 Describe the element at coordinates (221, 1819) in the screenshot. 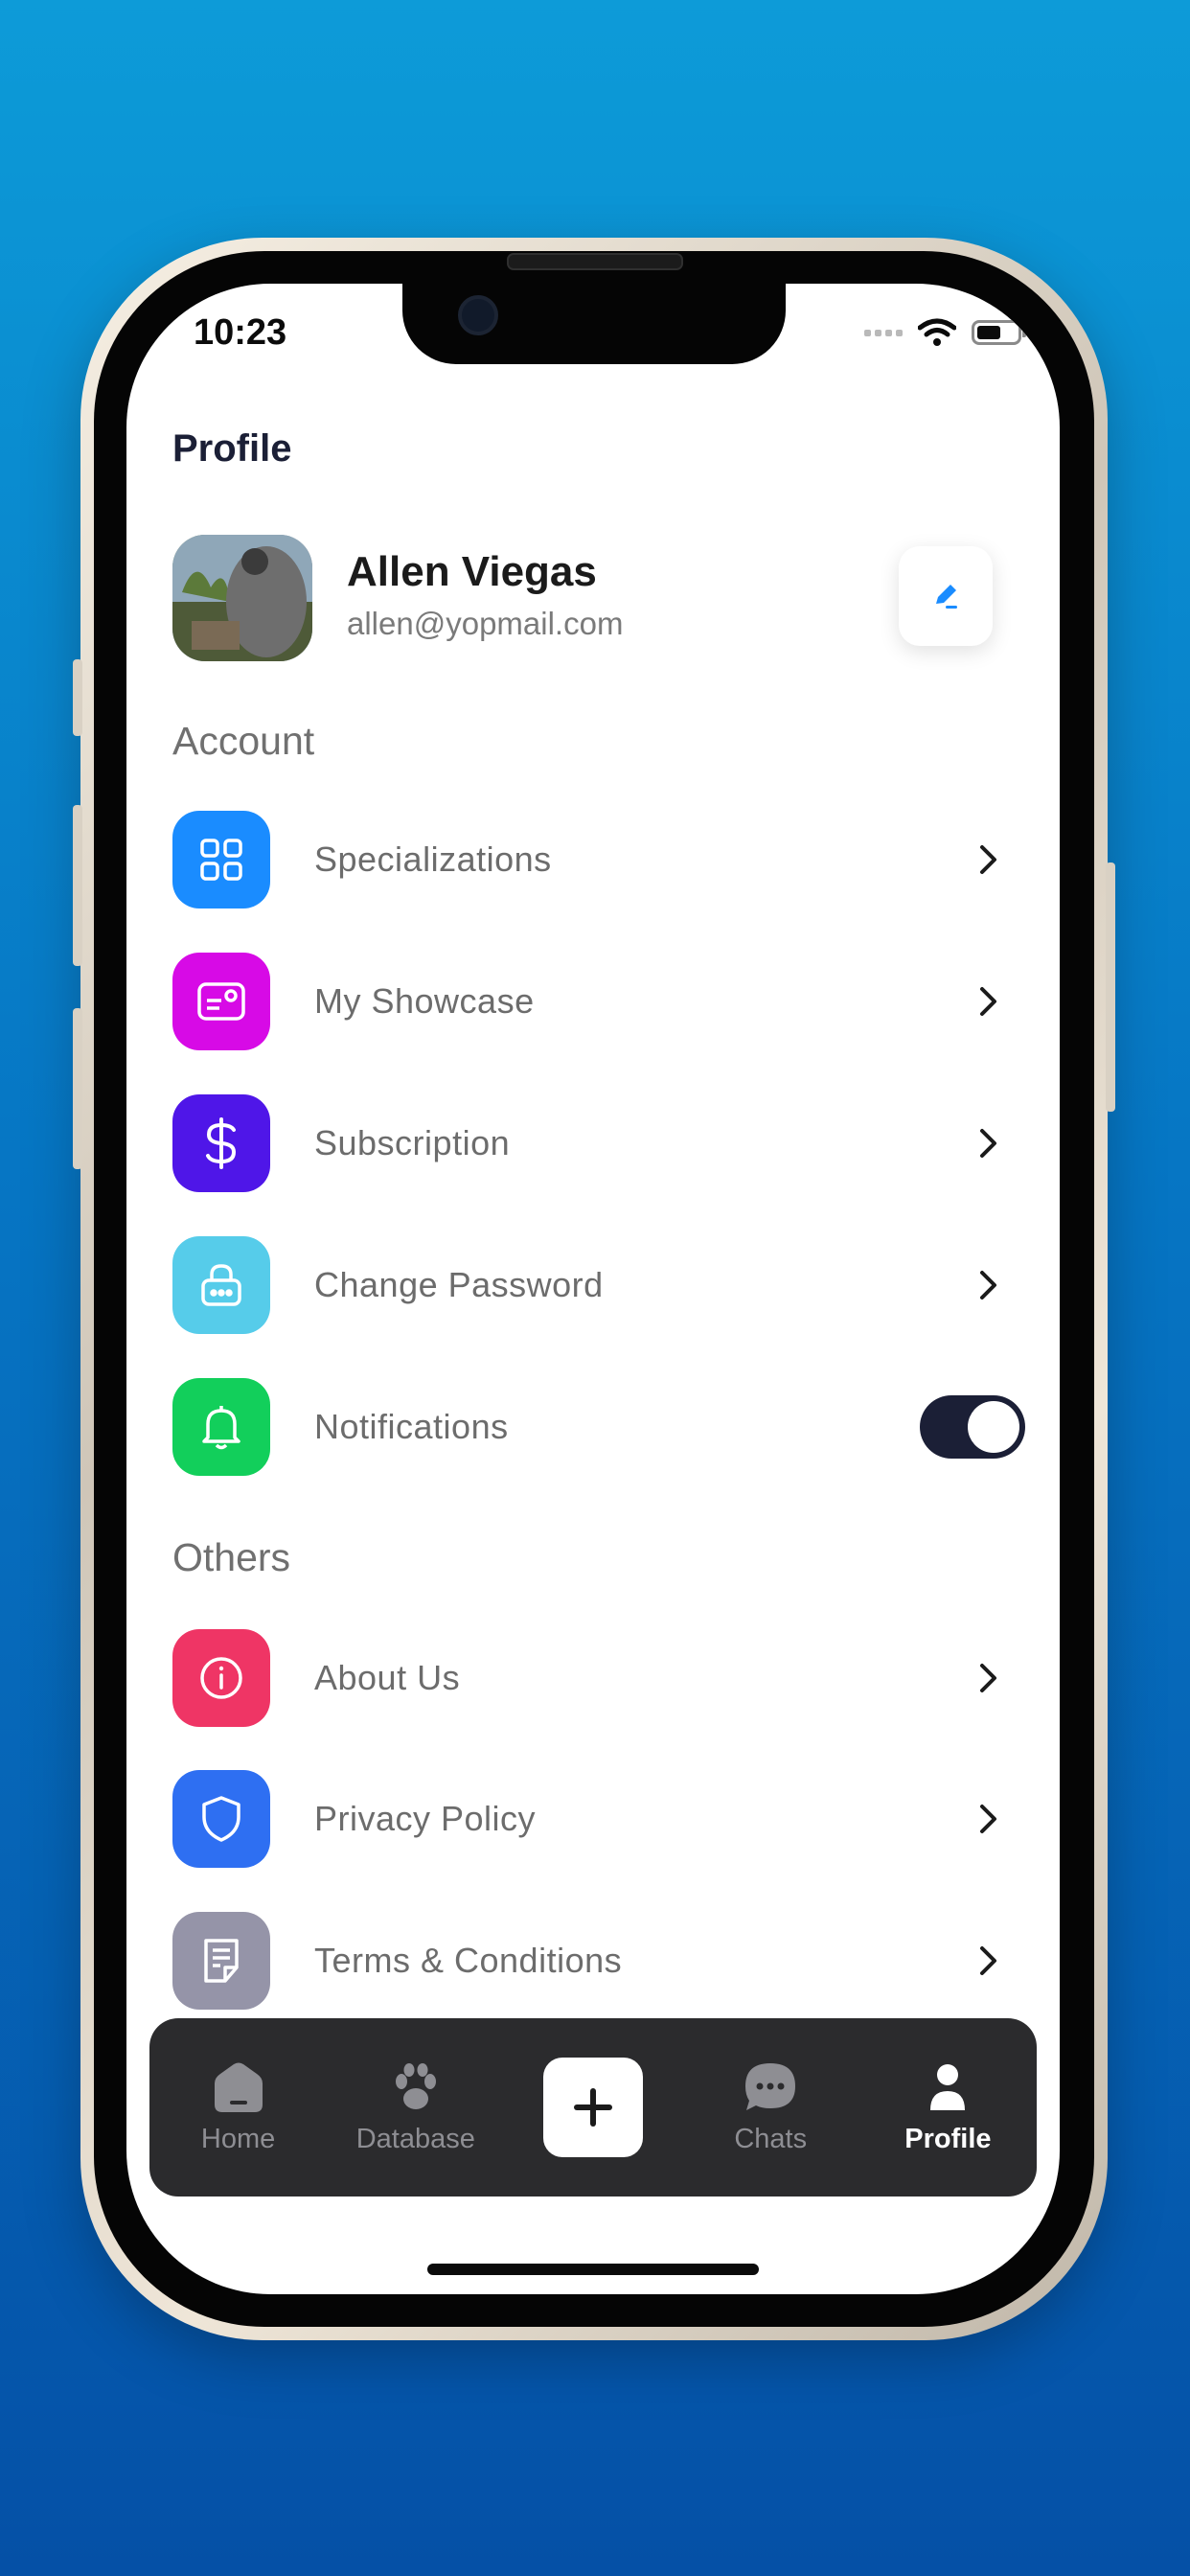

I see `shield-icon` at that location.